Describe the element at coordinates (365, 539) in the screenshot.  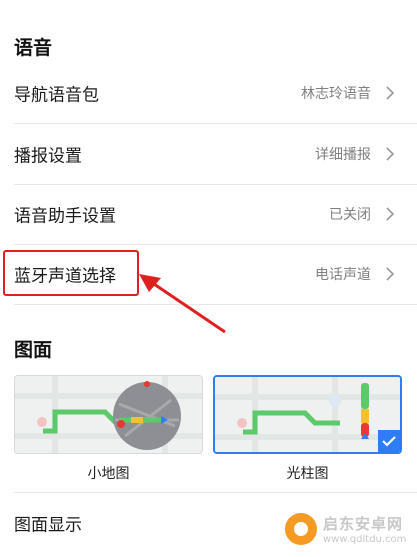
I see `watermark-url: www.qdltdu.com` at that location.